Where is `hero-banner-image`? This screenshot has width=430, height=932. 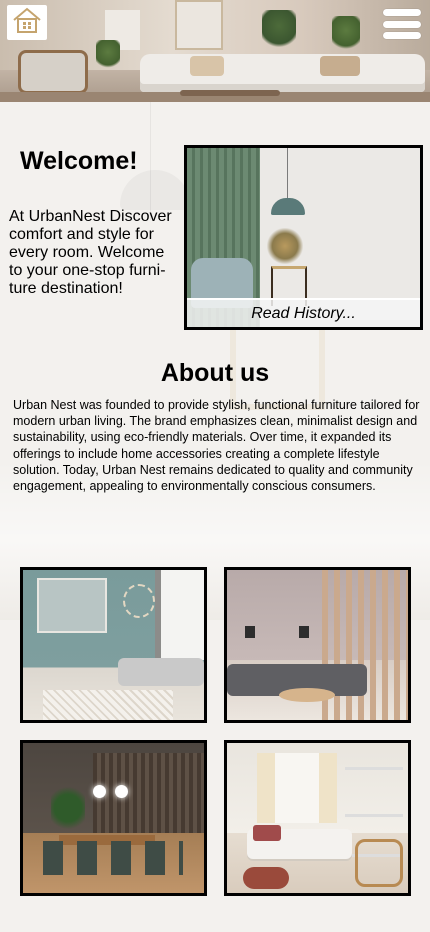
hero-banner-image is located at coordinates (215, 51).